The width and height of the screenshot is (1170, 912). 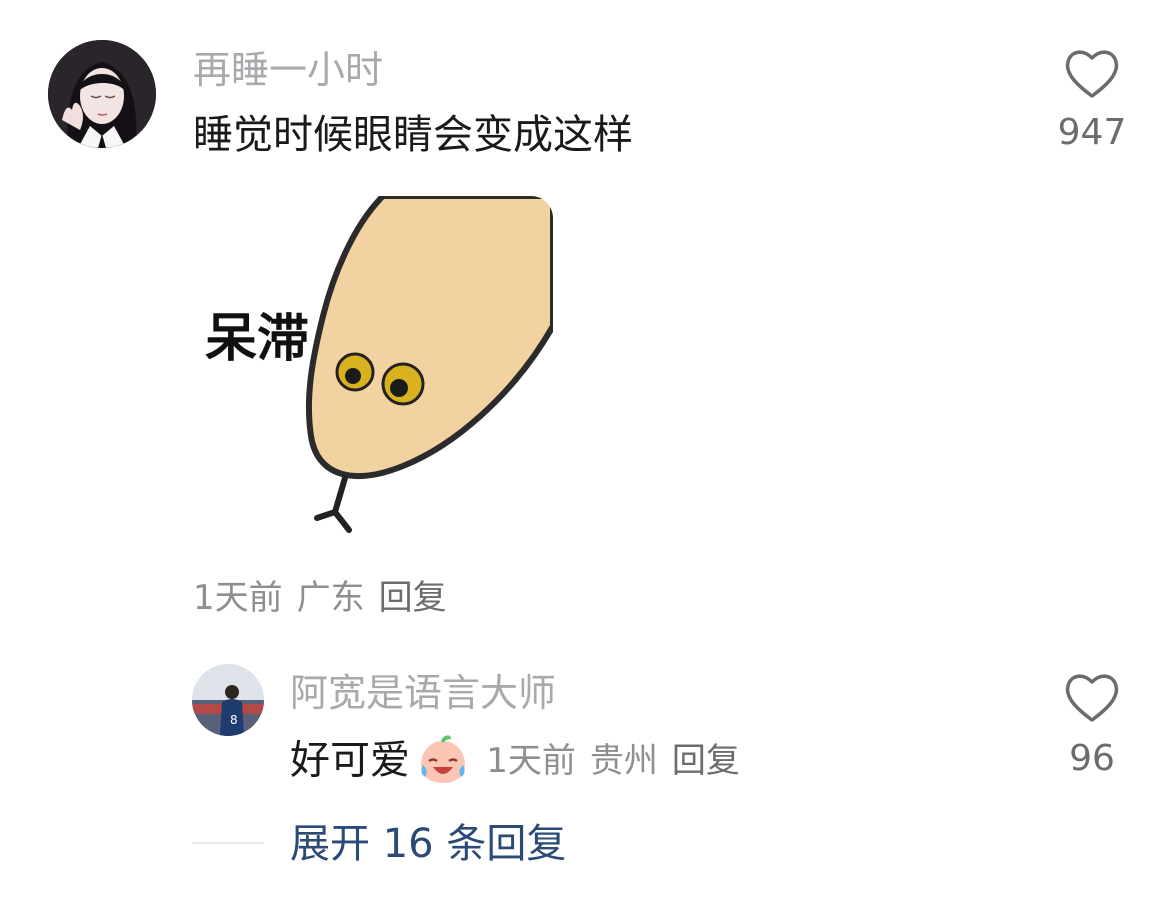 What do you see at coordinates (413, 135) in the screenshot?
I see `comment-text: 睡觉时候眼睛会变成这样` at bounding box center [413, 135].